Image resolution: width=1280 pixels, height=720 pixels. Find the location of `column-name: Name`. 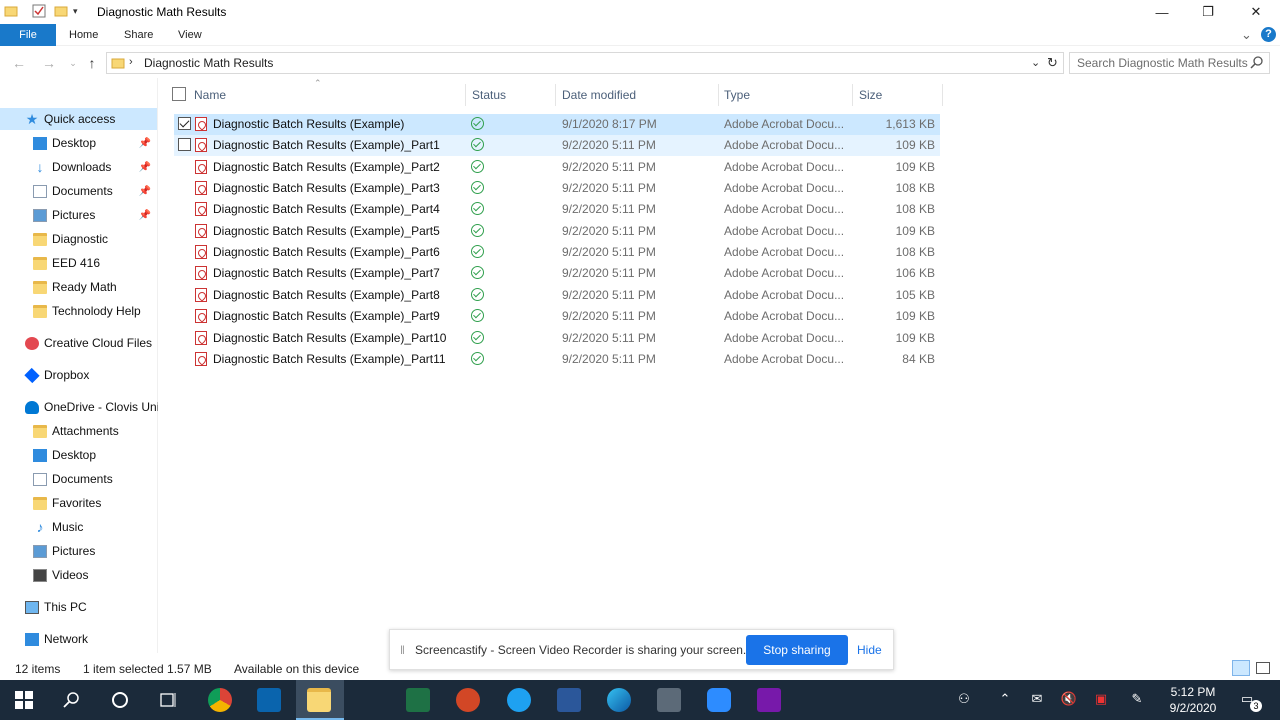

column-name: Name is located at coordinates (210, 95).